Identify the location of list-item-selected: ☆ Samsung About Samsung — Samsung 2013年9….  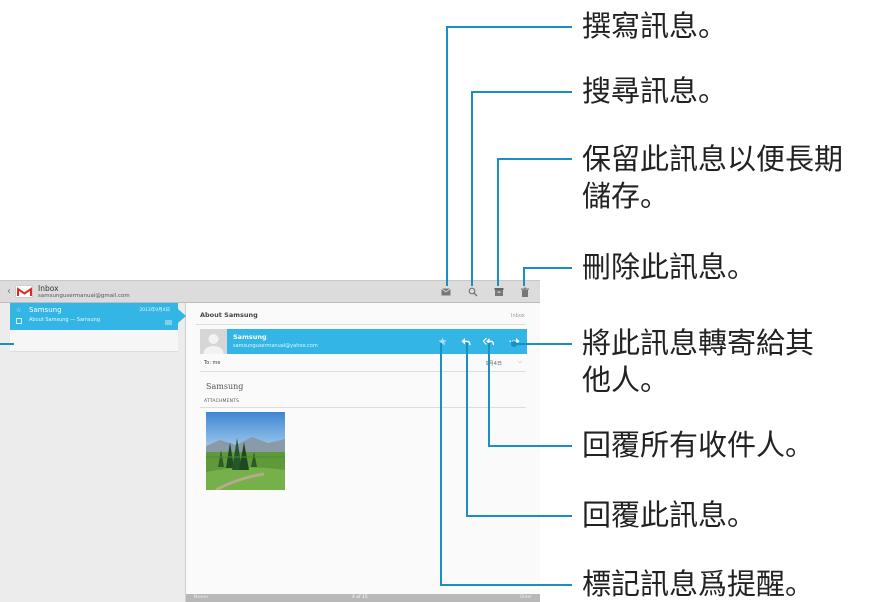
(98, 316).